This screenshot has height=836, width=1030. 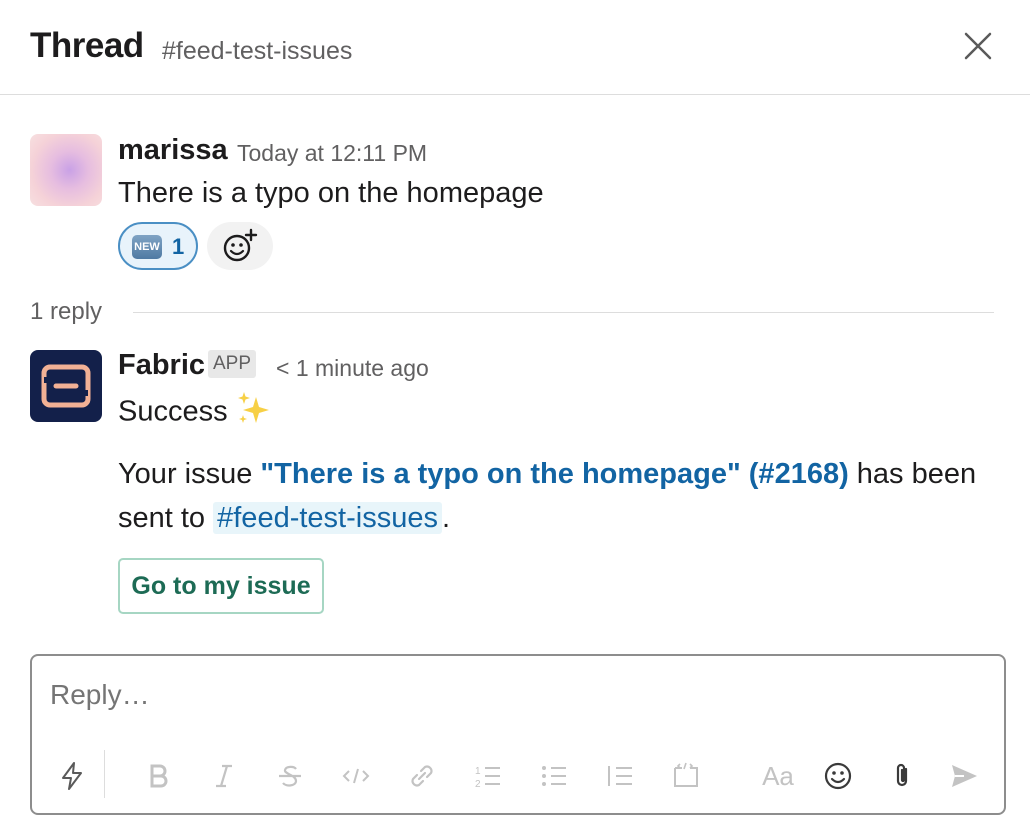 I want to click on italic-button, so click(x=224, y=776).